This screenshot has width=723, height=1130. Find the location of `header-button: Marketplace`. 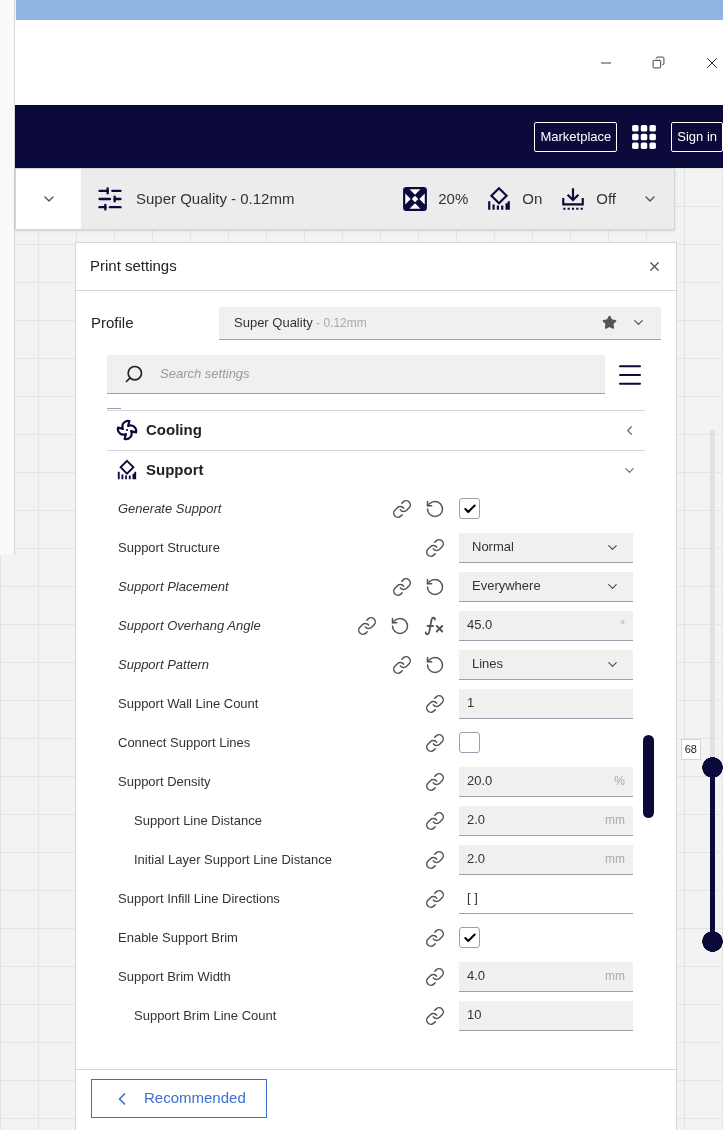

header-button: Marketplace is located at coordinates (576, 136).